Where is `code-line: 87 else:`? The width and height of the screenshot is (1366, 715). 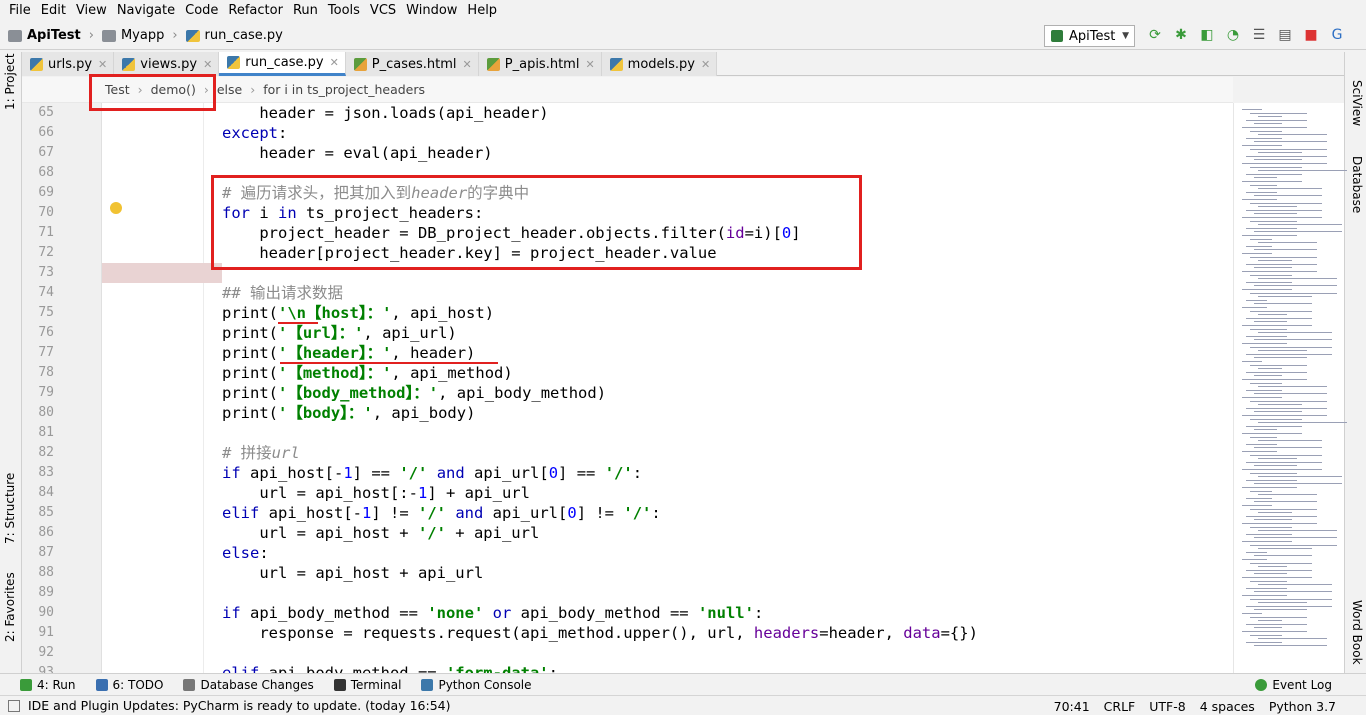
code-line: 87 else: is located at coordinates (635, 553).